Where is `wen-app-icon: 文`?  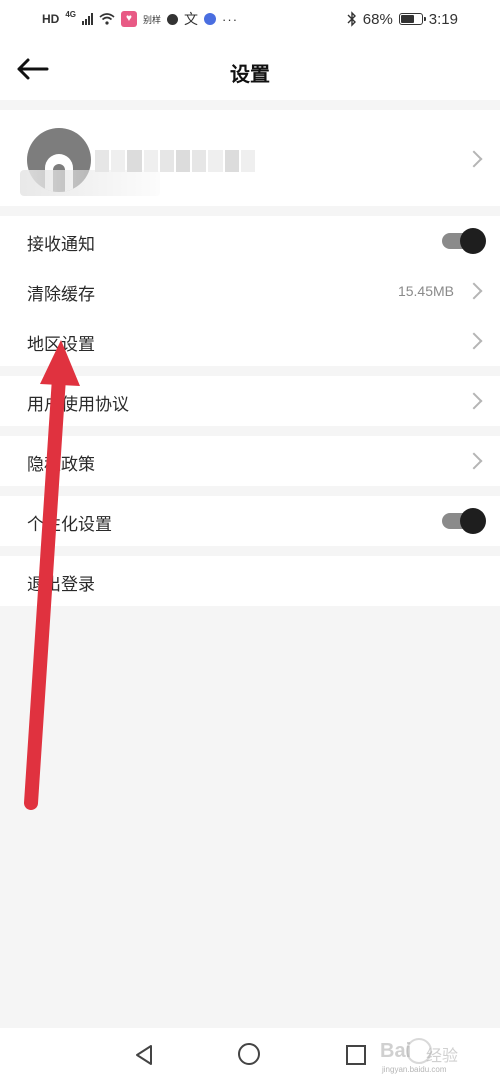 wen-app-icon: 文 is located at coordinates (191, 19).